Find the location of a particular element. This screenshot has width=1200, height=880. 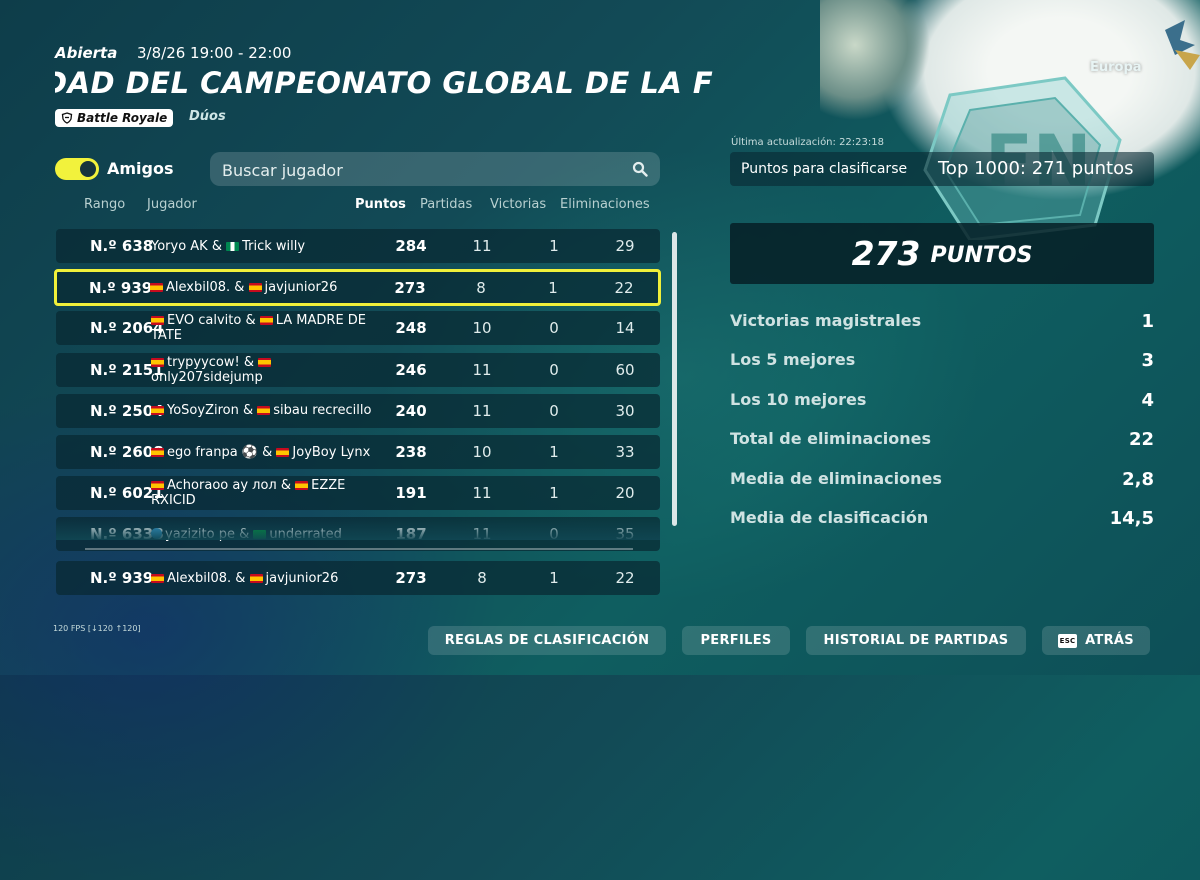

rules-button: REGLAS DE CLASIFICACIÓN is located at coordinates (547, 640).